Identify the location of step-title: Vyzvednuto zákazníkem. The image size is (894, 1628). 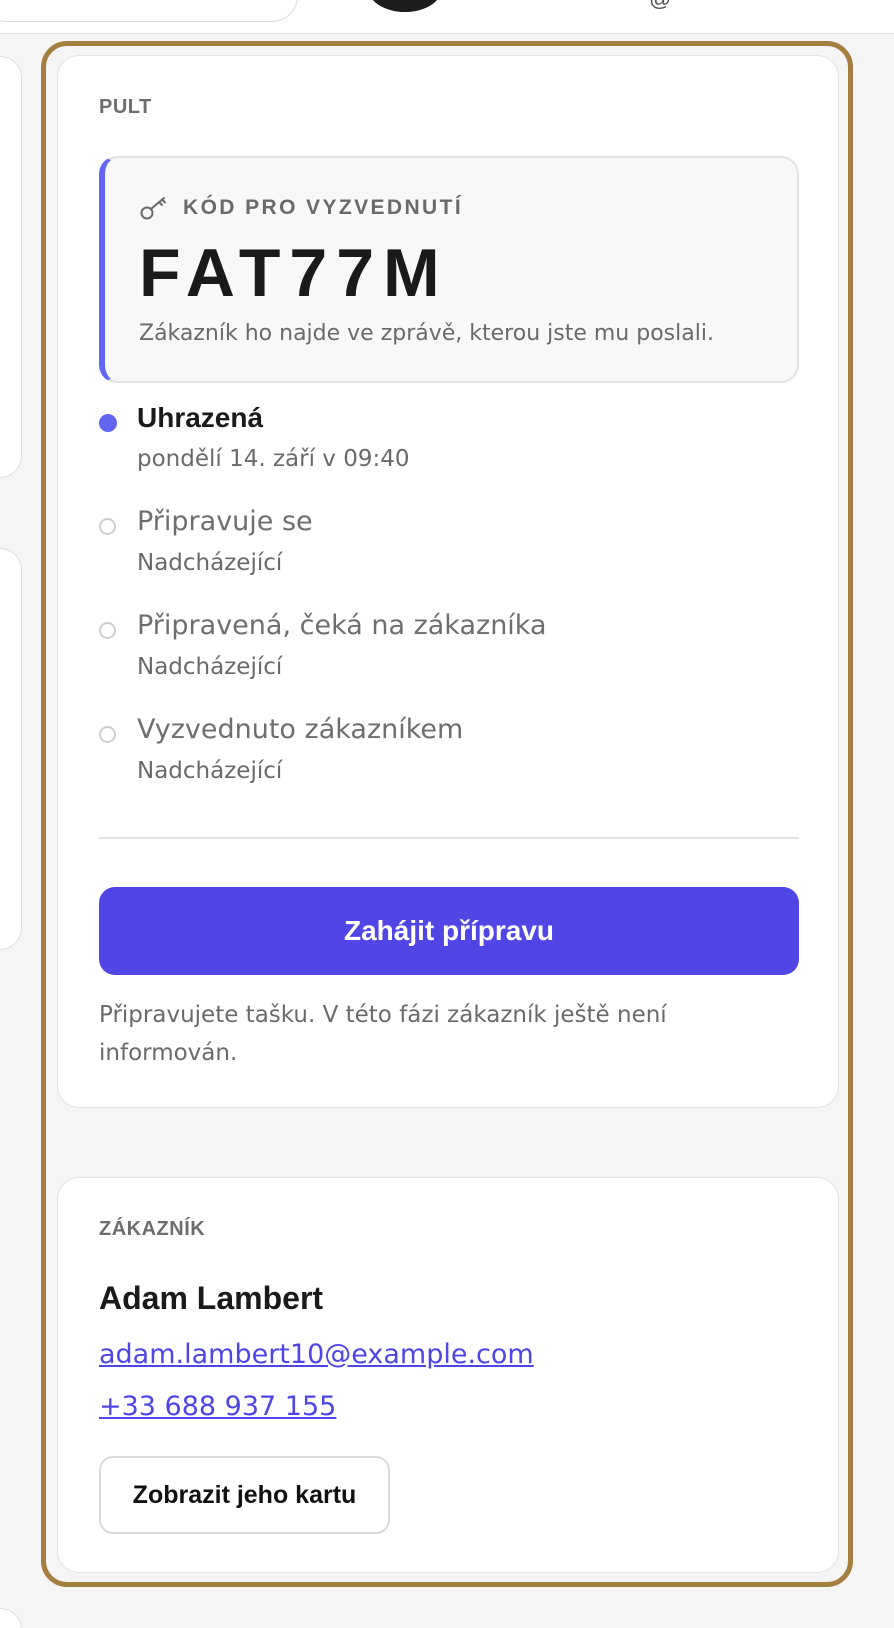
(300, 729).